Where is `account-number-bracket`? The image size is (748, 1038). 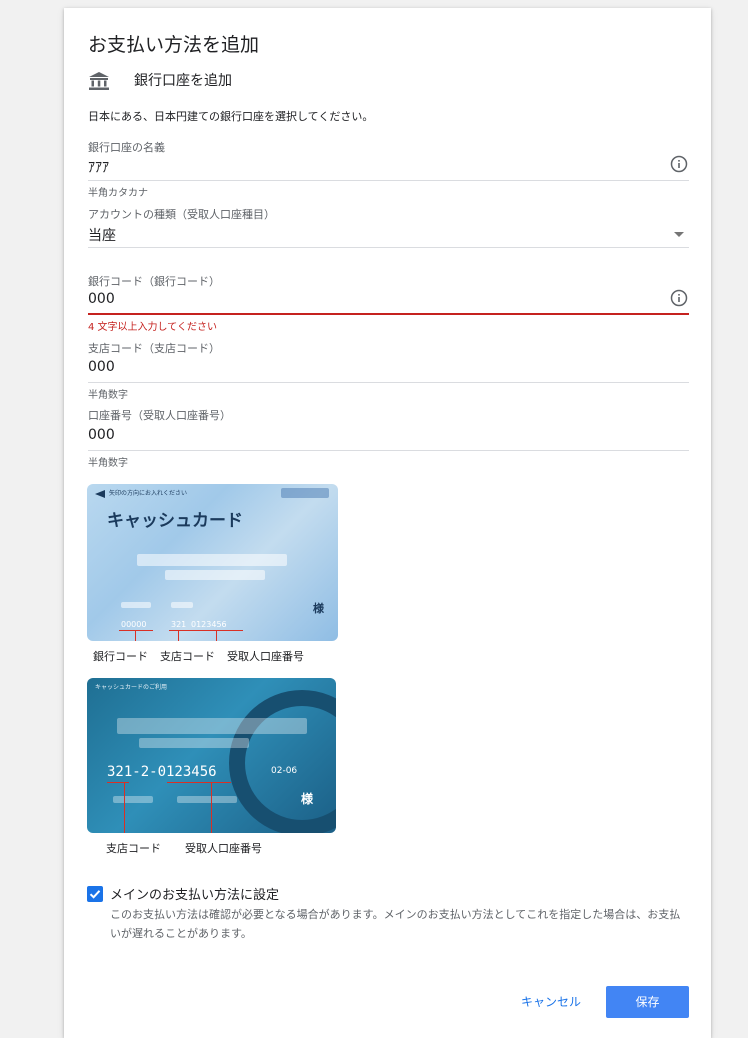 account-number-bracket is located at coordinates (199, 782).